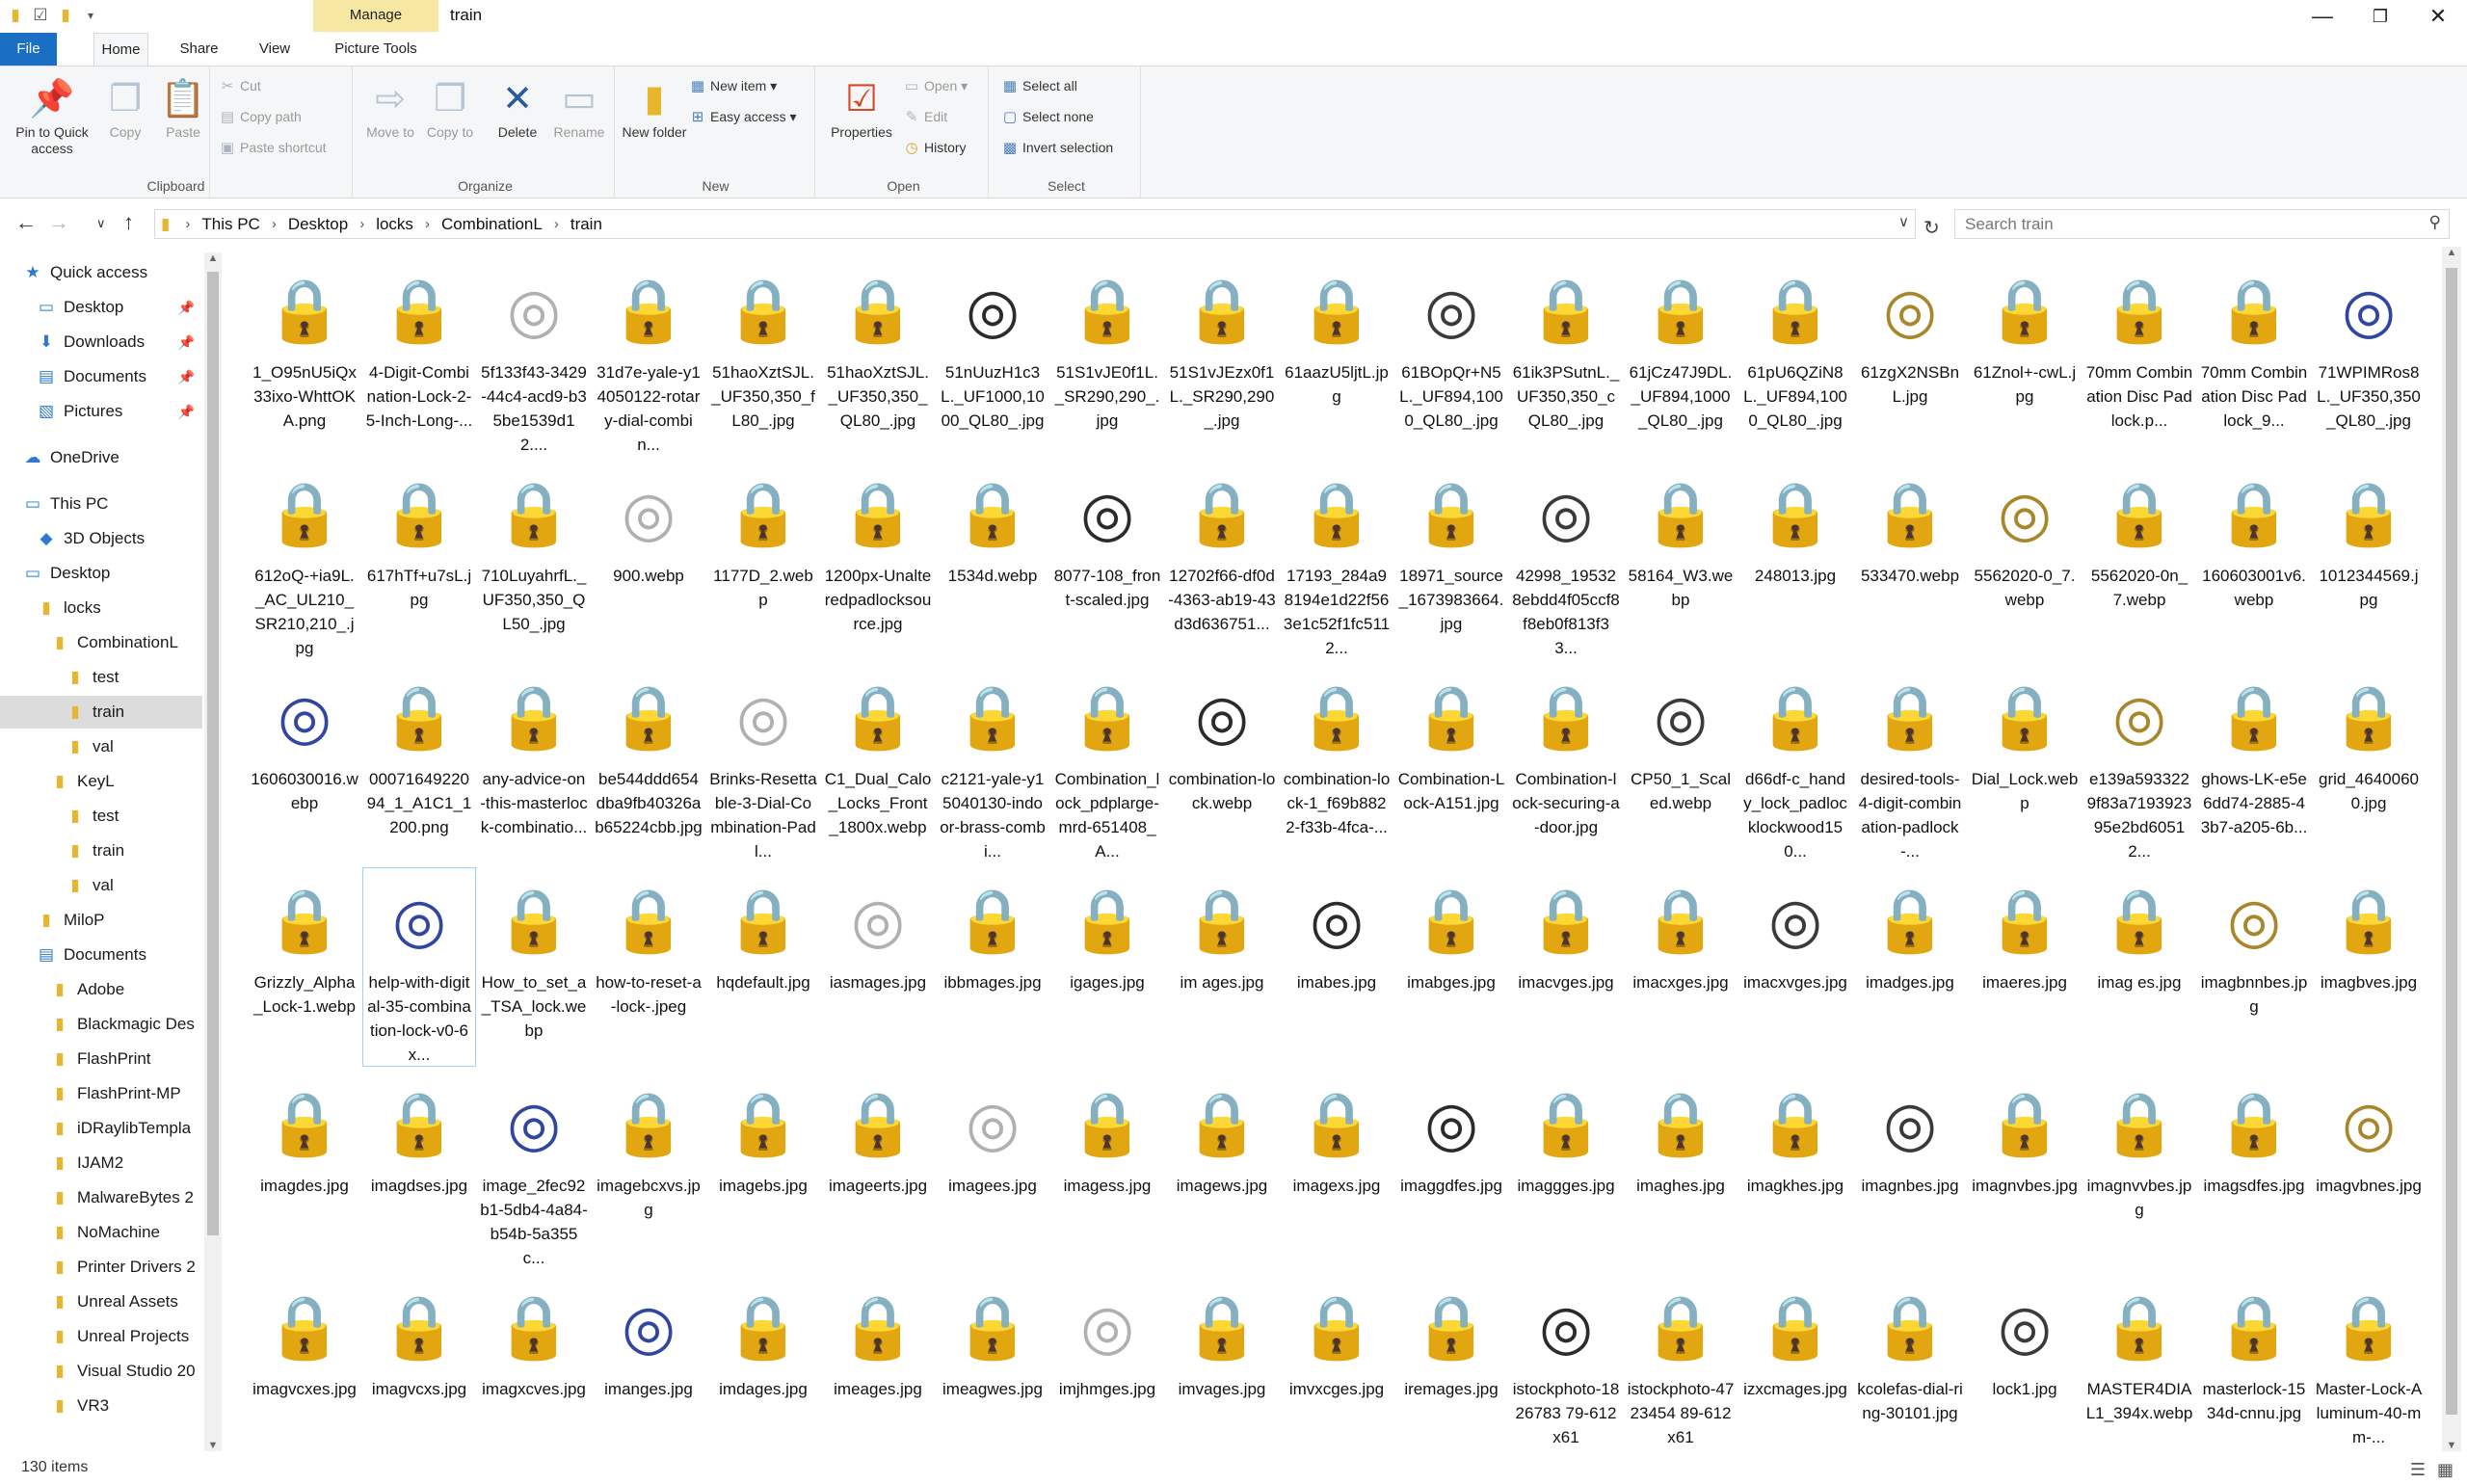 The width and height of the screenshot is (2467, 1484). I want to click on invert-selection-button: ▩ Invert selection, so click(1056, 147).